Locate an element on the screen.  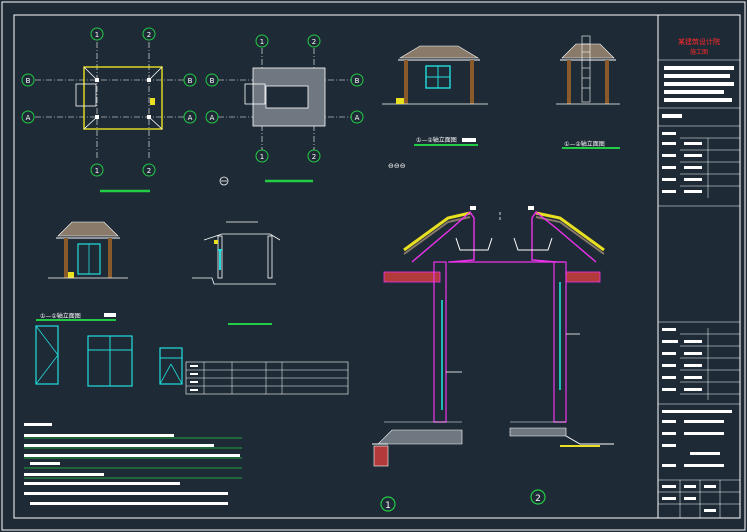
svg-text: 某建筑设计院 is located at coordinates (699, 41).